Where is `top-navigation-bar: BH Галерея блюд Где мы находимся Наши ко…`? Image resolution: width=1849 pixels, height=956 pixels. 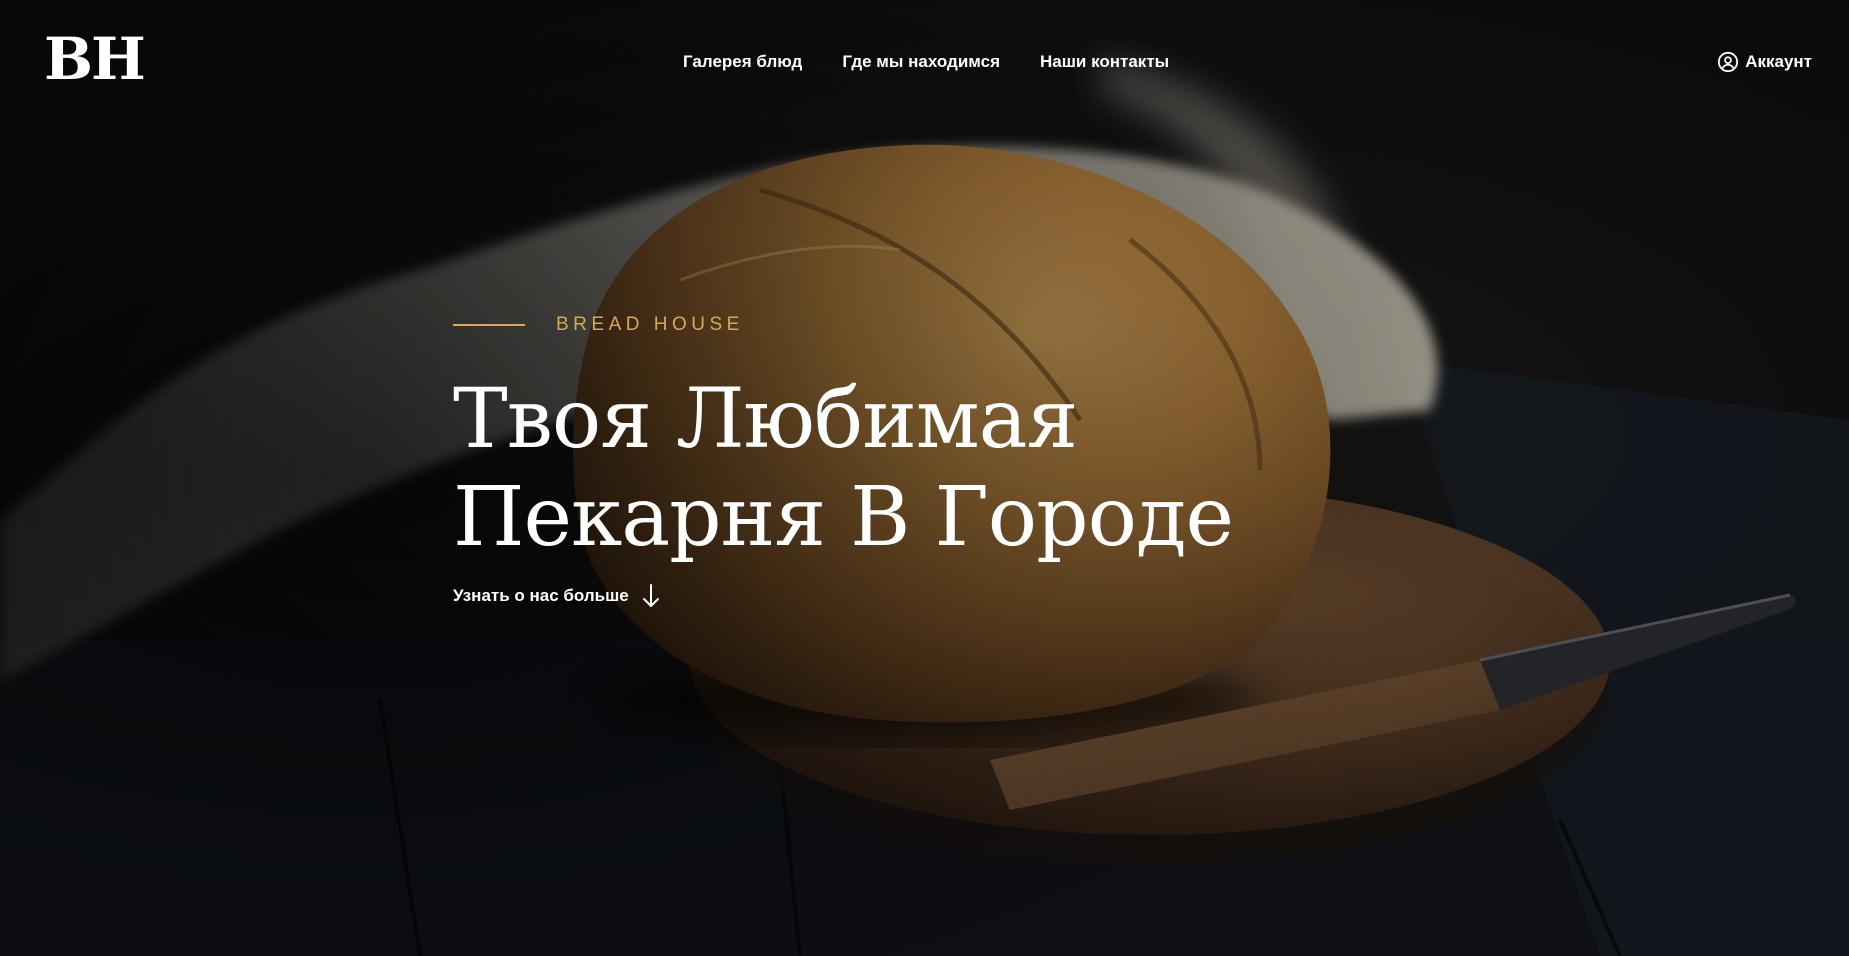 top-navigation-bar: BH Галерея блюд Где мы находимся Наши ко… is located at coordinates (924, 62).